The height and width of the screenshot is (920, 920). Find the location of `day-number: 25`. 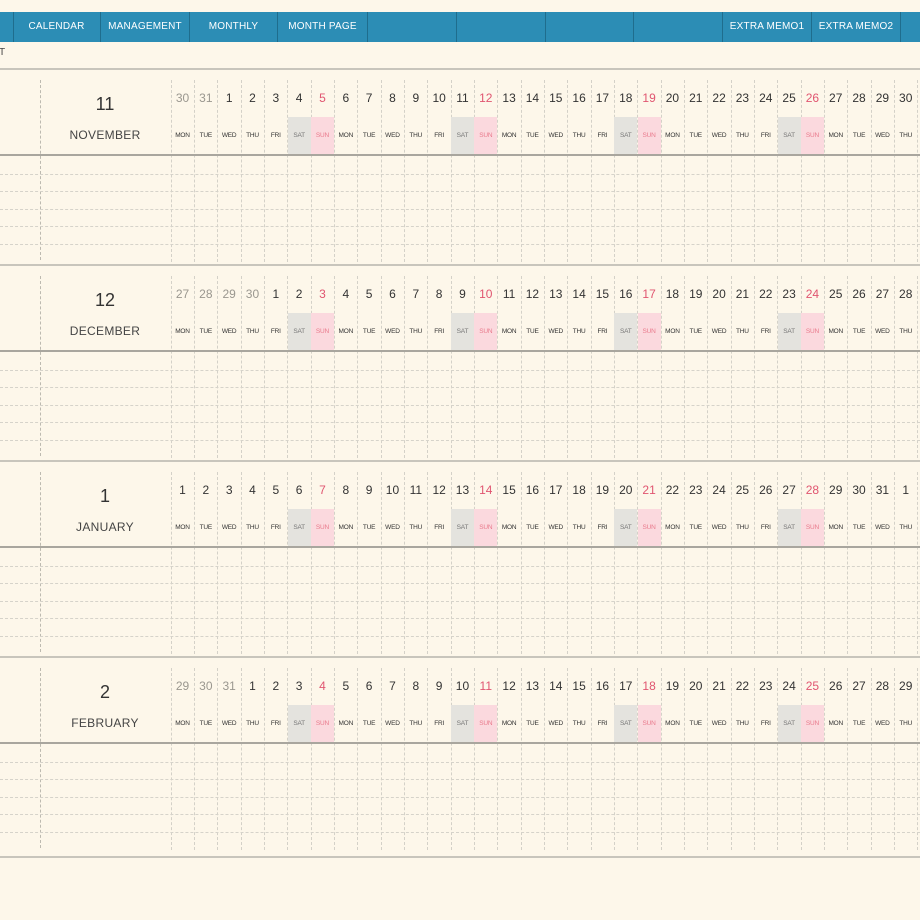

day-number: 25 is located at coordinates (836, 294).